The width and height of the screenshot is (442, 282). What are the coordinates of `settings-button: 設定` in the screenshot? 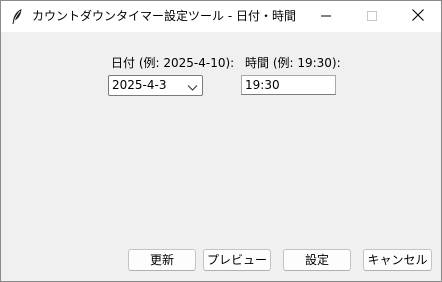 It's located at (317, 260).